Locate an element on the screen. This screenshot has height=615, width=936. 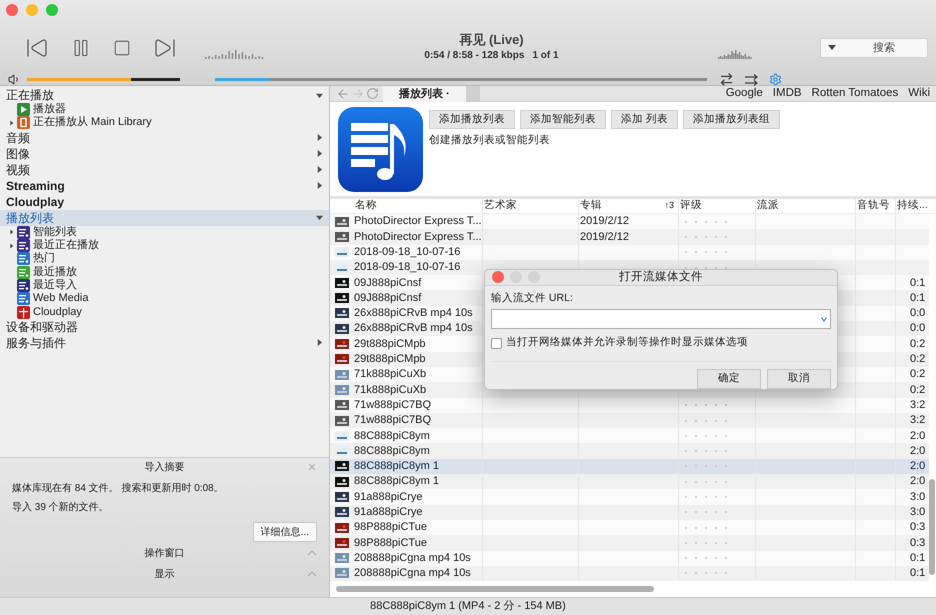
summary-text: 媒体库现在有 84 文件。 搜索和更新用时 0:08。 is located at coordinates (118, 488).